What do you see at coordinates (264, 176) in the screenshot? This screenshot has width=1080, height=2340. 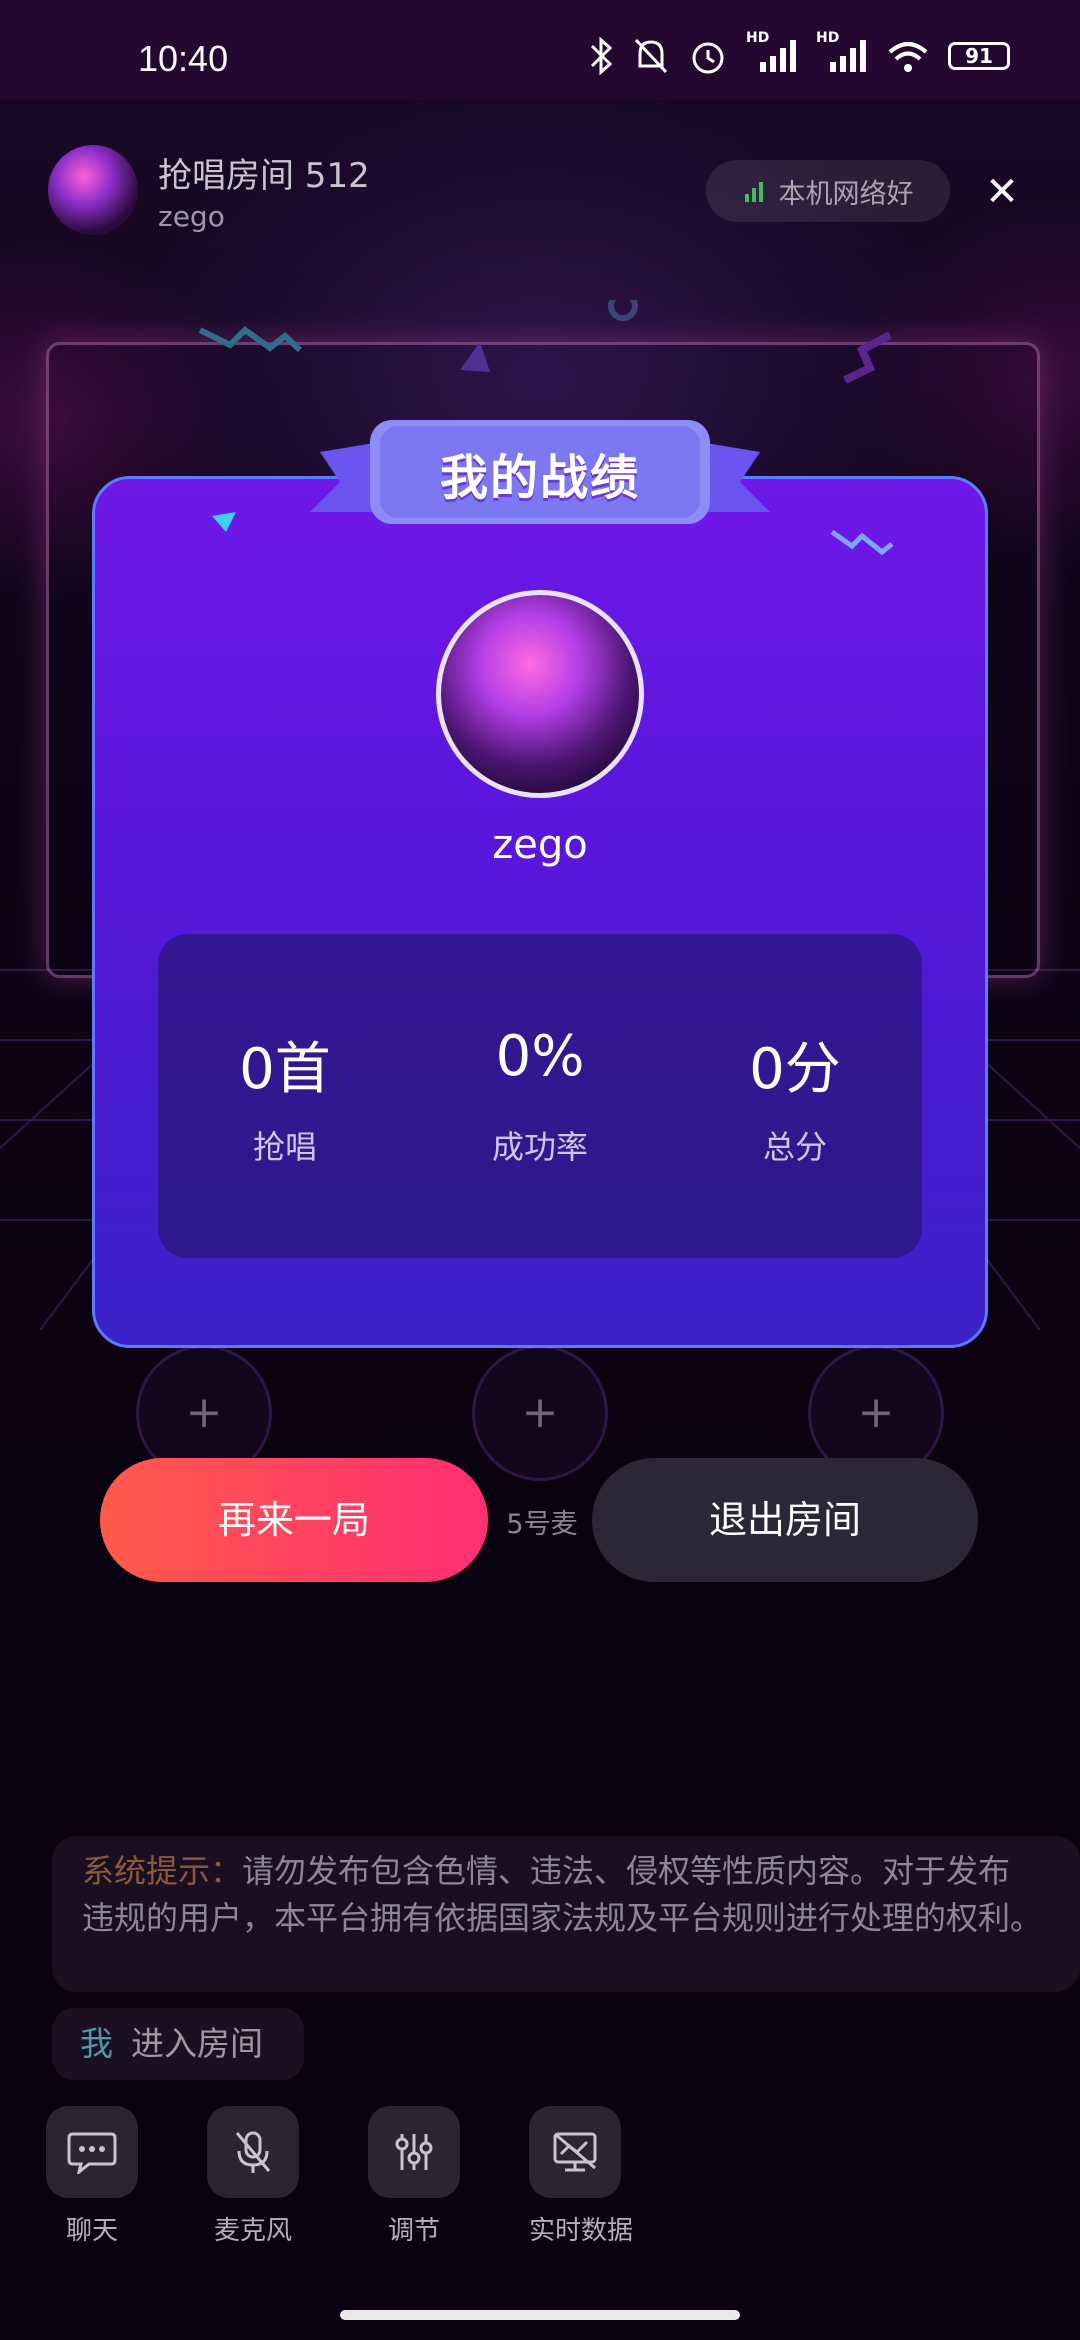 I see `room-title: 抢唱房间 512` at bounding box center [264, 176].